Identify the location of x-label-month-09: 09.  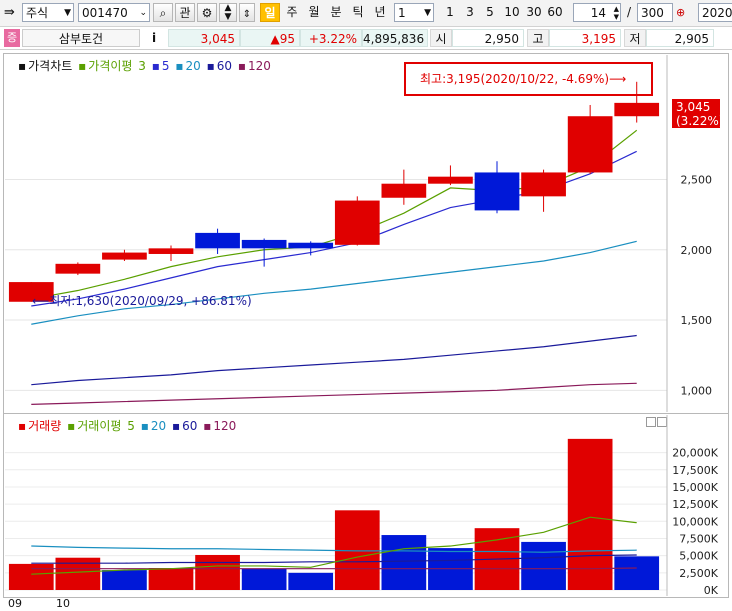
(15, 603).